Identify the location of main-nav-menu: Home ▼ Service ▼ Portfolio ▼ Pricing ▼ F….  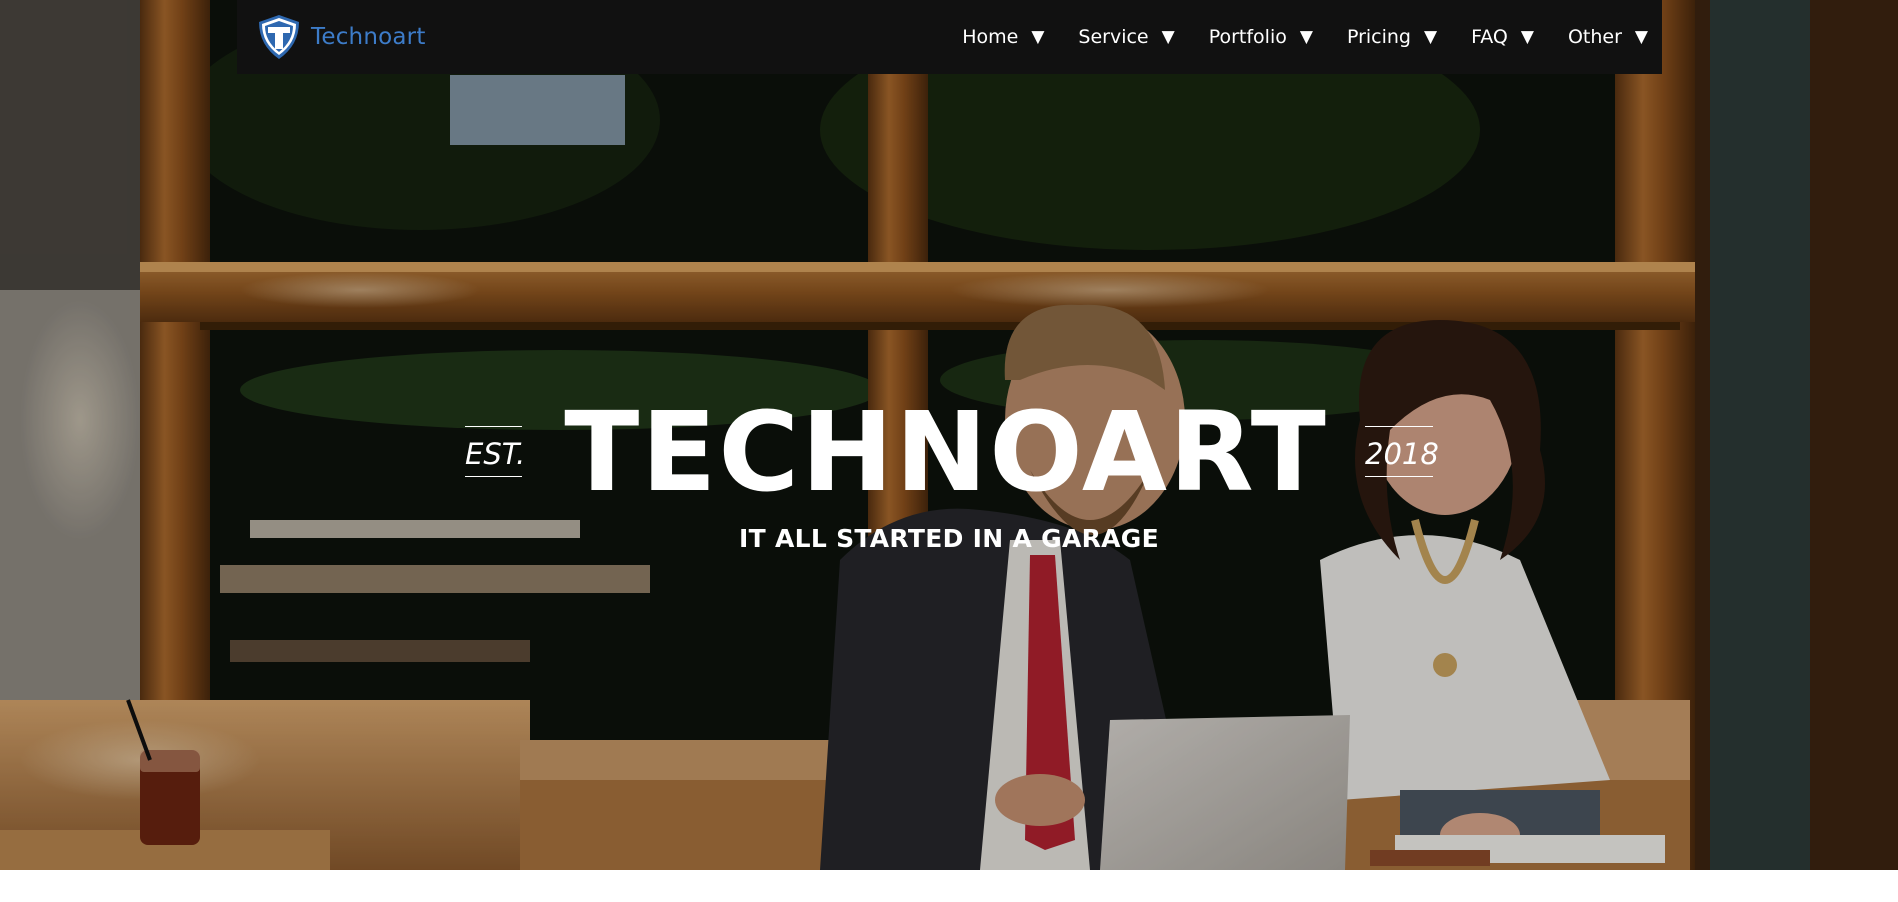
(1305, 37).